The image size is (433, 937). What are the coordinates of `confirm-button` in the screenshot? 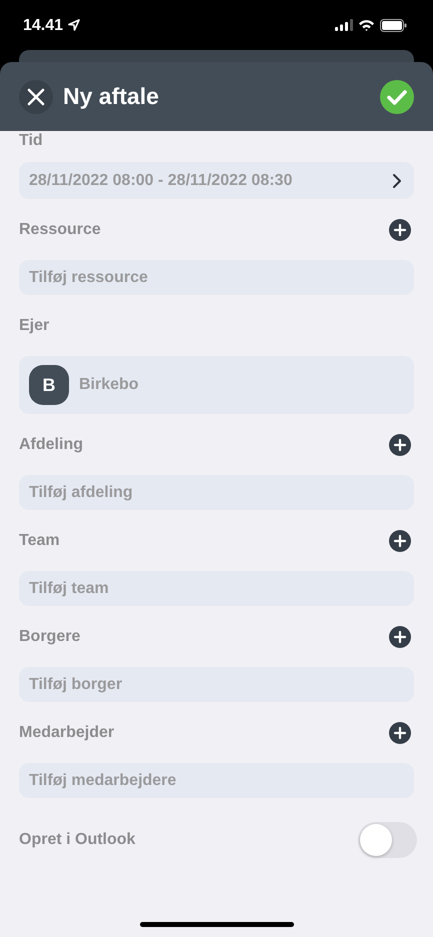 It's located at (397, 97).